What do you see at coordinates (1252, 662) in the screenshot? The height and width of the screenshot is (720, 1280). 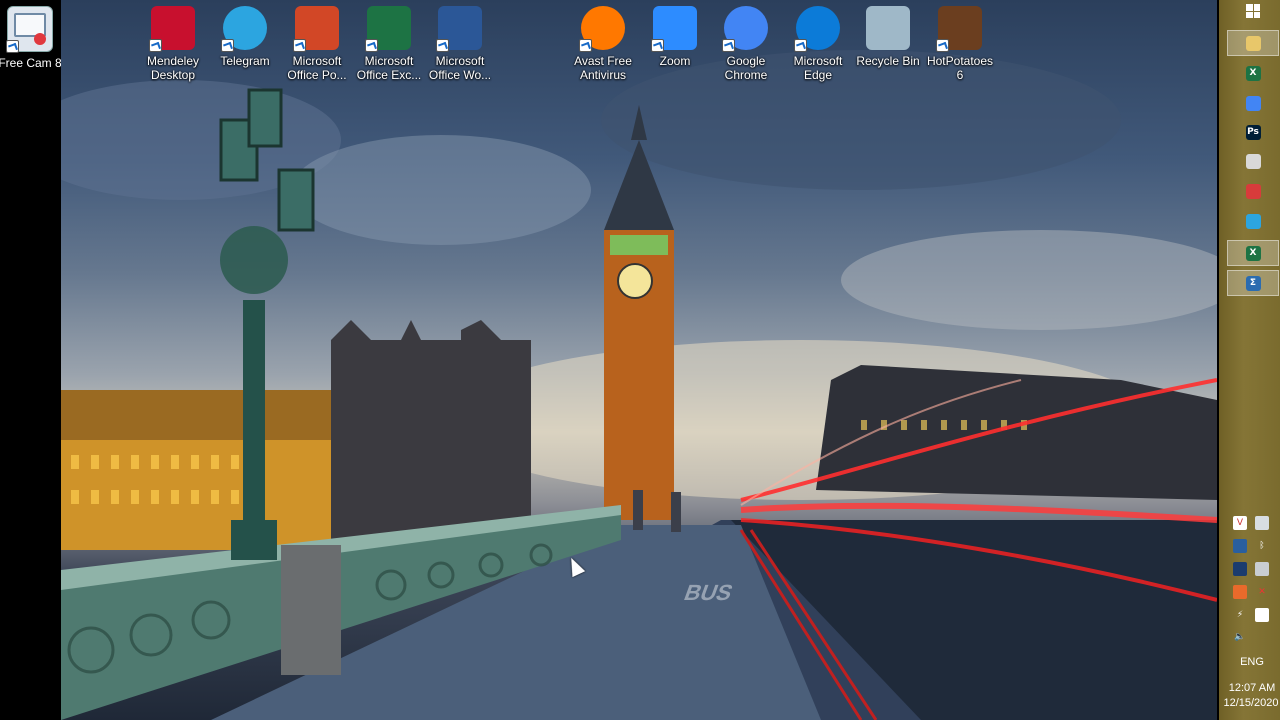 I see `language-indicator: ENG` at bounding box center [1252, 662].